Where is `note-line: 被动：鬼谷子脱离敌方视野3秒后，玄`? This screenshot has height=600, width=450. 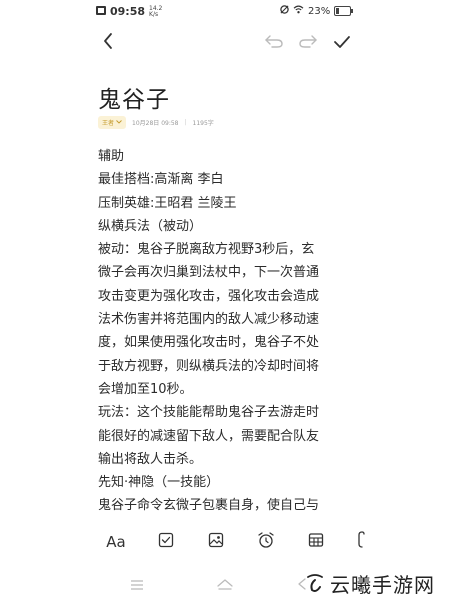
note-line: 被动：鬼谷子脱离敌方视野3秒后，玄 is located at coordinates (206, 250).